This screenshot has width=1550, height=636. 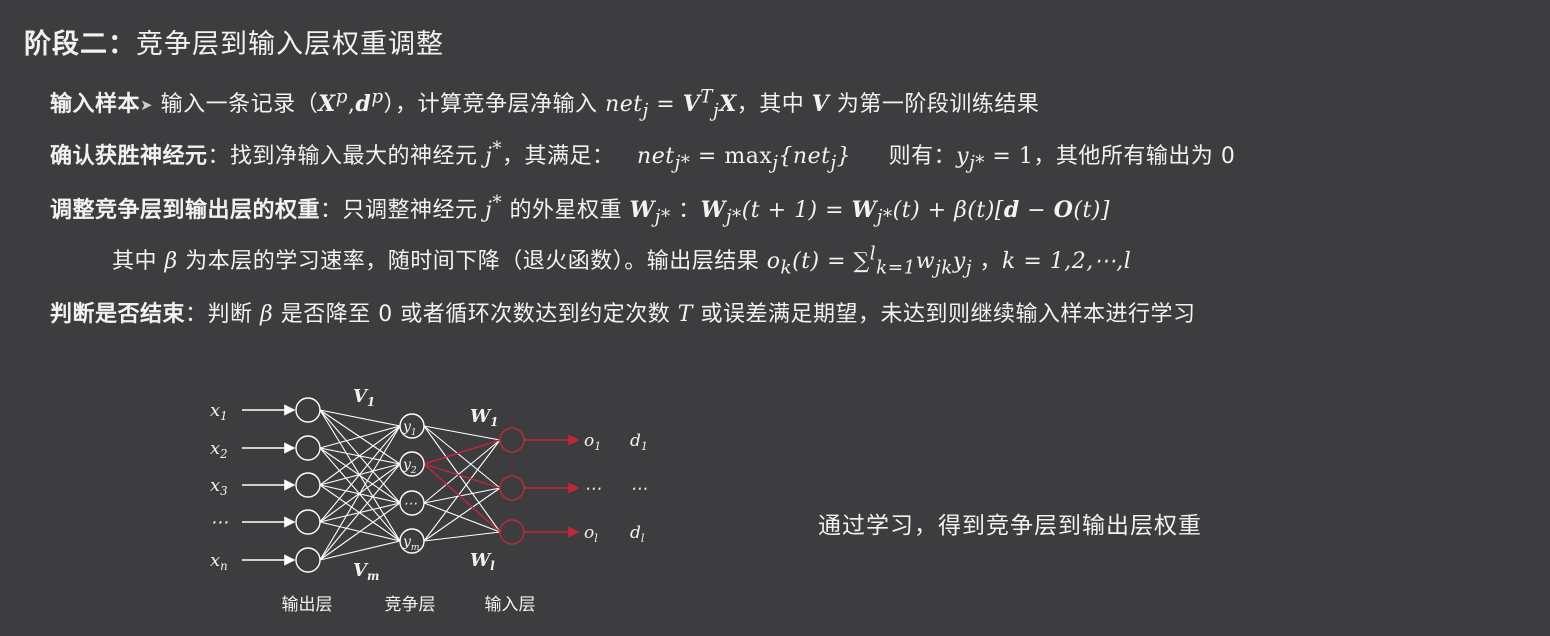 What do you see at coordinates (147, 105) in the screenshot?
I see `mouse-cursor-icon: ➤` at bounding box center [147, 105].